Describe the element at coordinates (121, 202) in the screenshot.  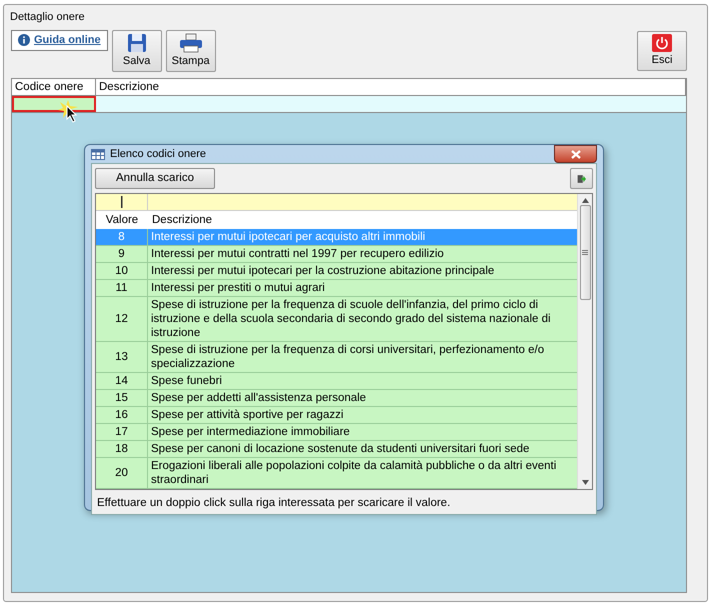
I see `text-cursor-icon` at that location.